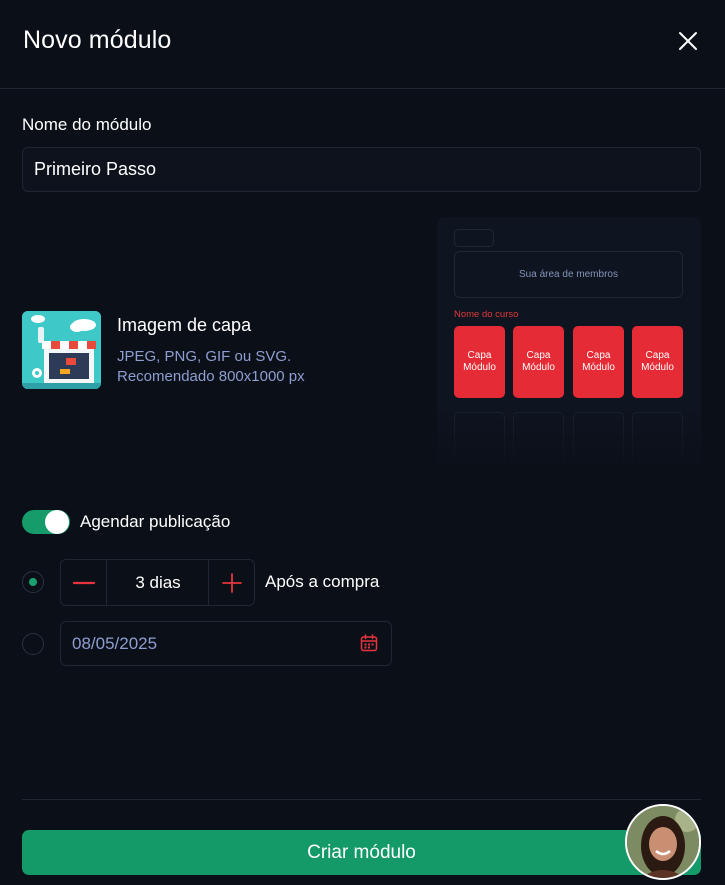  What do you see at coordinates (57, 522) in the screenshot?
I see `toggle-knob` at bounding box center [57, 522].